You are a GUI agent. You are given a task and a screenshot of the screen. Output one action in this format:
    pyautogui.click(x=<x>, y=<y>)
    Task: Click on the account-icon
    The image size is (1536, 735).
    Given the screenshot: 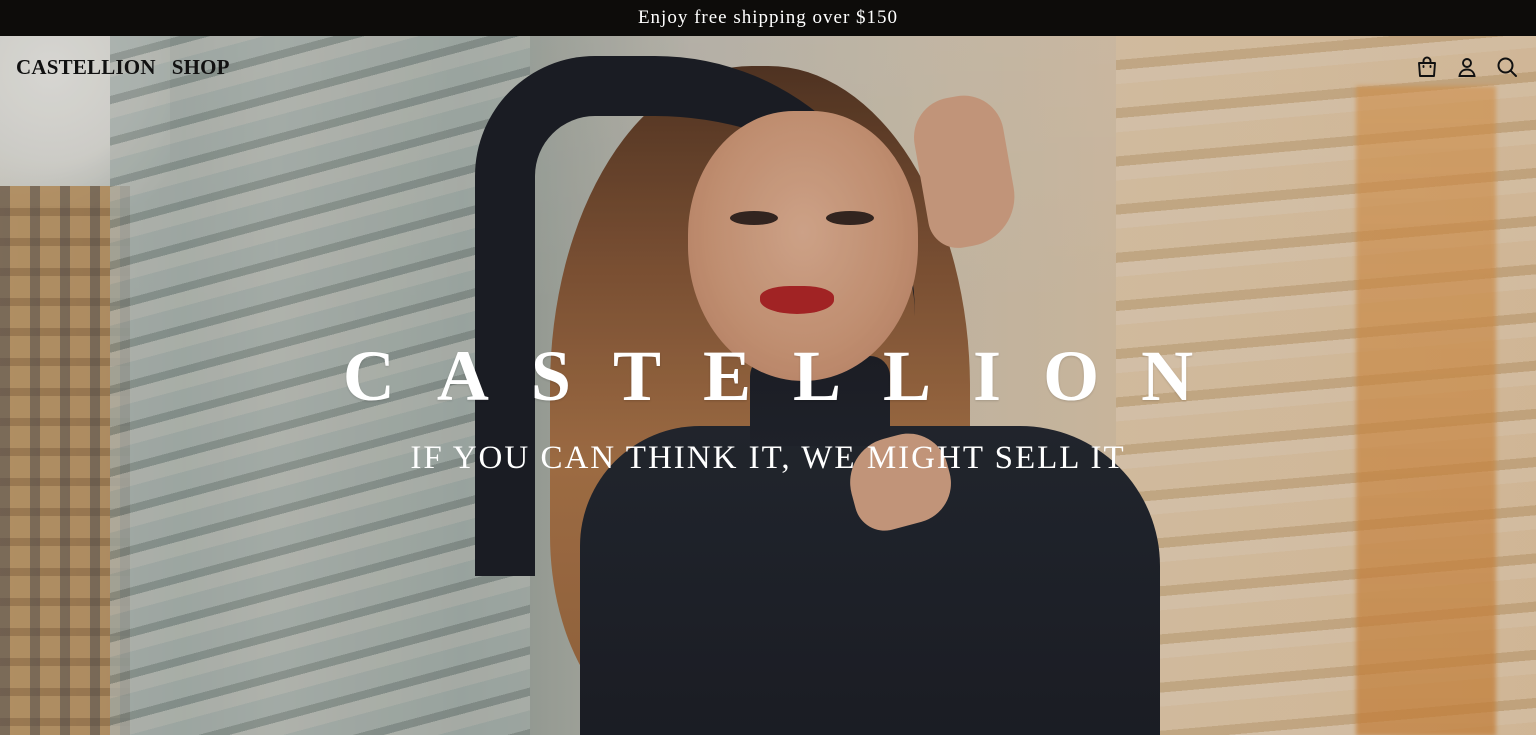 What is the action you would take?
    pyautogui.click(x=1467, y=67)
    